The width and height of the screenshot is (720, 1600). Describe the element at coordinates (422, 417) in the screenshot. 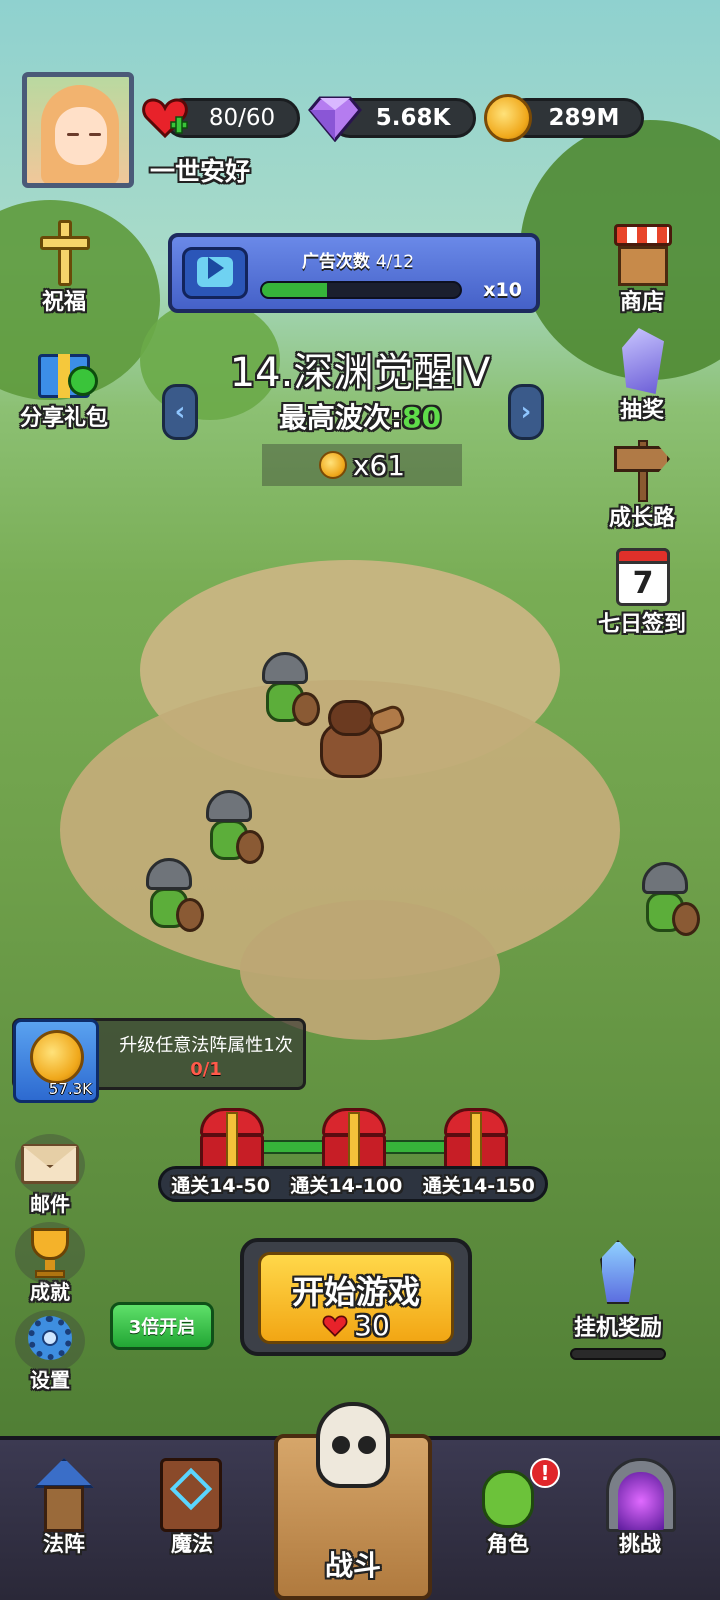

I see `best-wave-value: 80` at that location.